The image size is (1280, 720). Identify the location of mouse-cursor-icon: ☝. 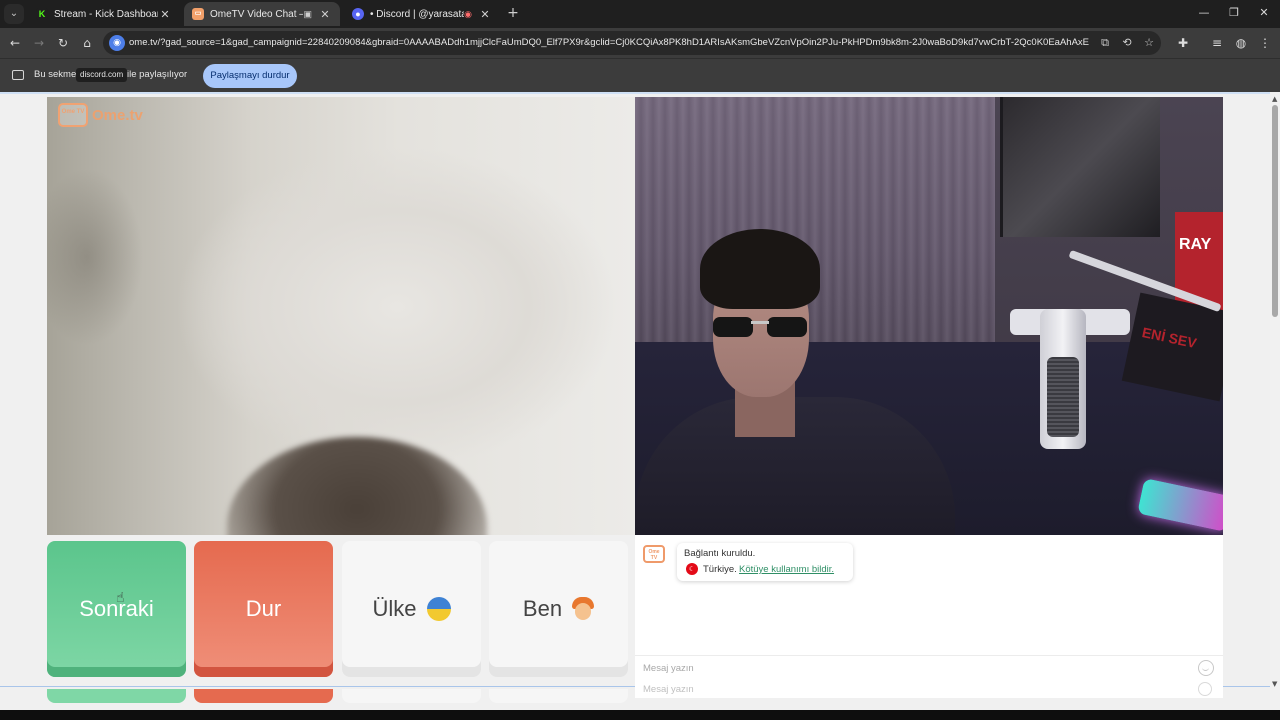
(120, 598).